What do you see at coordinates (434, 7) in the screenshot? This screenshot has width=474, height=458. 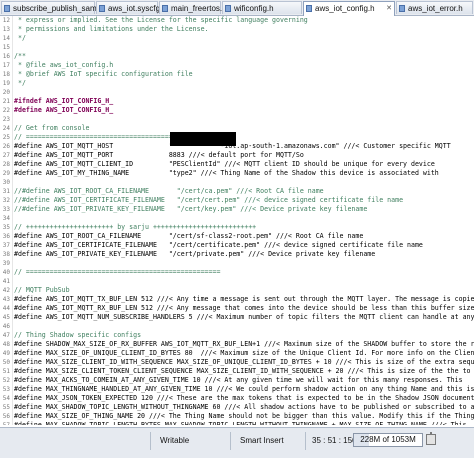 I see `tab-aws-iot-error: aws_iot_error.h` at bounding box center [434, 7].